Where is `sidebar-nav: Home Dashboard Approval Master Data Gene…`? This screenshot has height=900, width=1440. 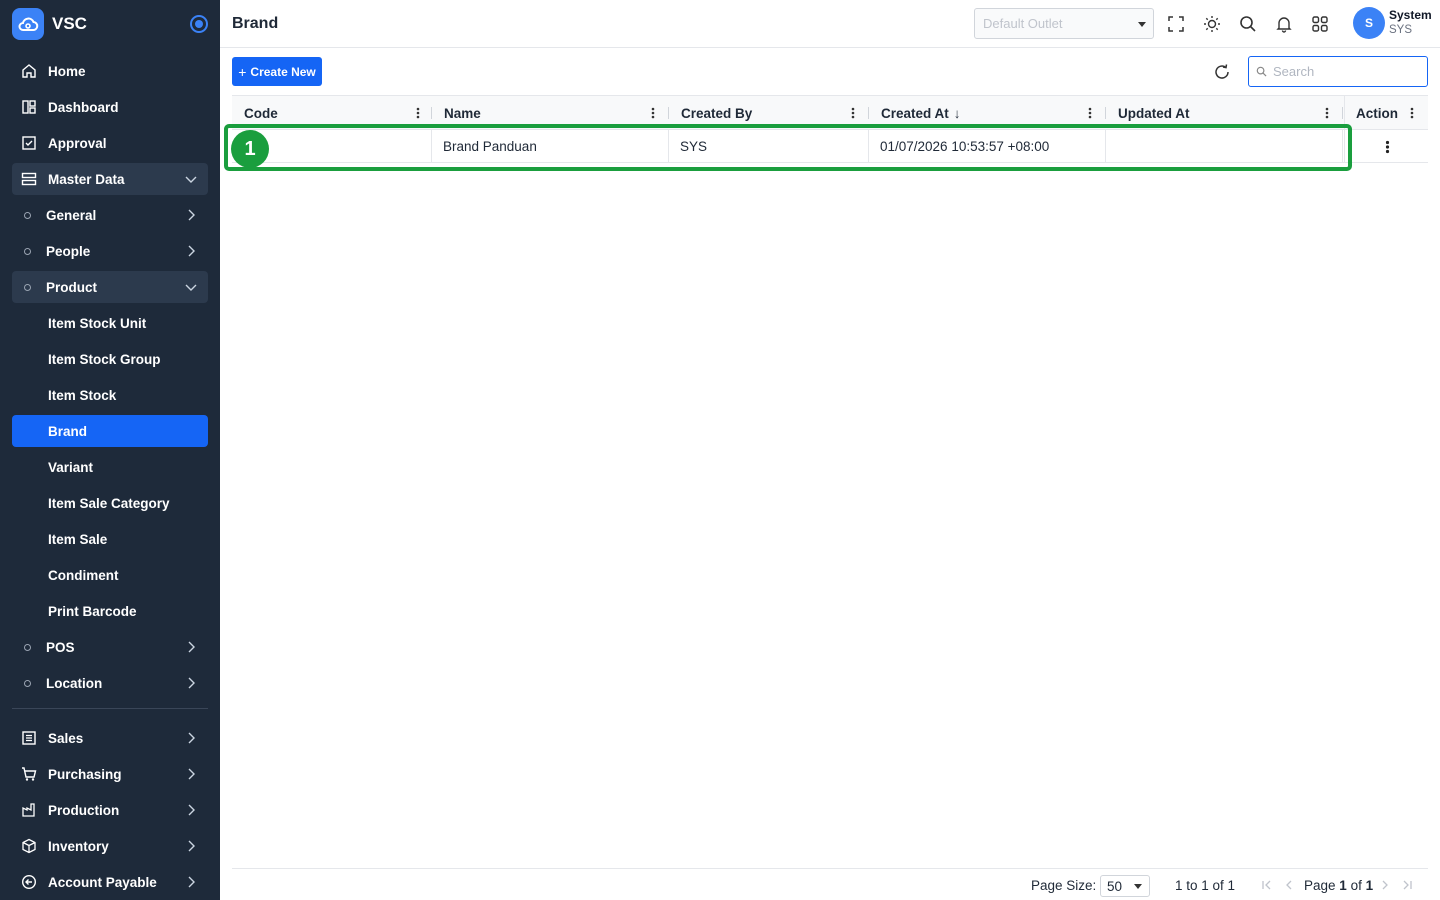 sidebar-nav: Home Dashboard Approval Master Data Gene… is located at coordinates (110, 477).